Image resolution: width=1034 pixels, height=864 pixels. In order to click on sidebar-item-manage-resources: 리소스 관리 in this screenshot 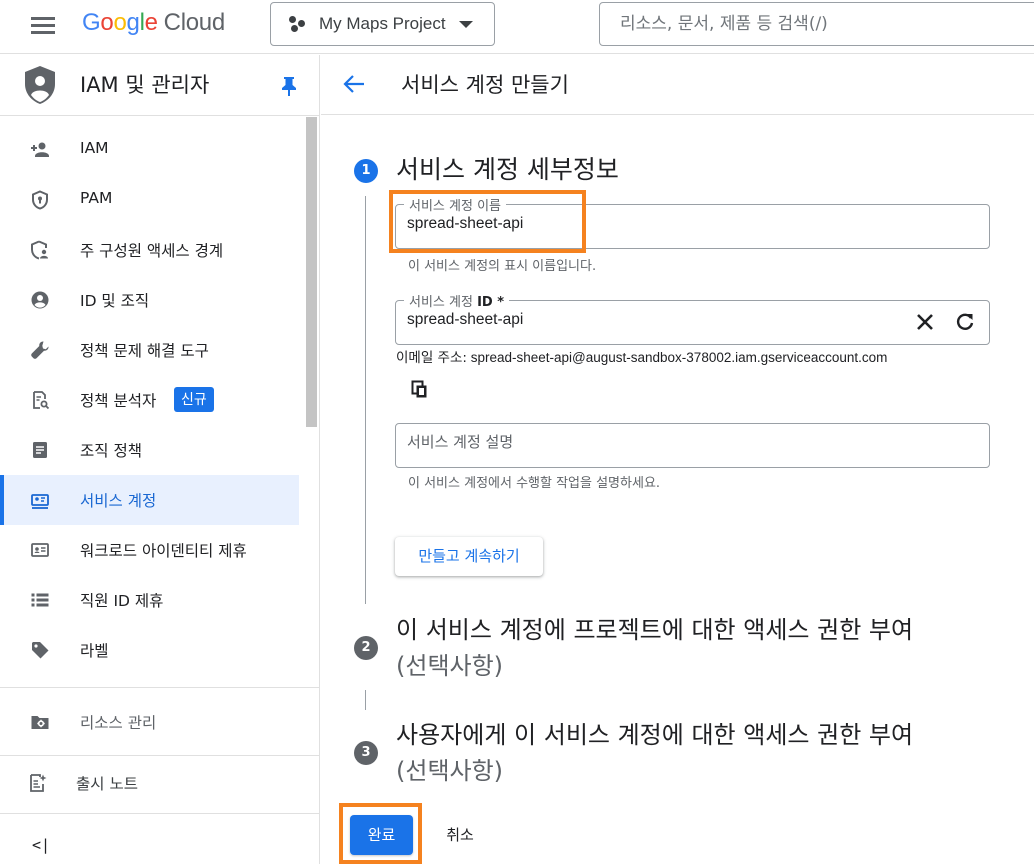, I will do `click(149, 722)`.